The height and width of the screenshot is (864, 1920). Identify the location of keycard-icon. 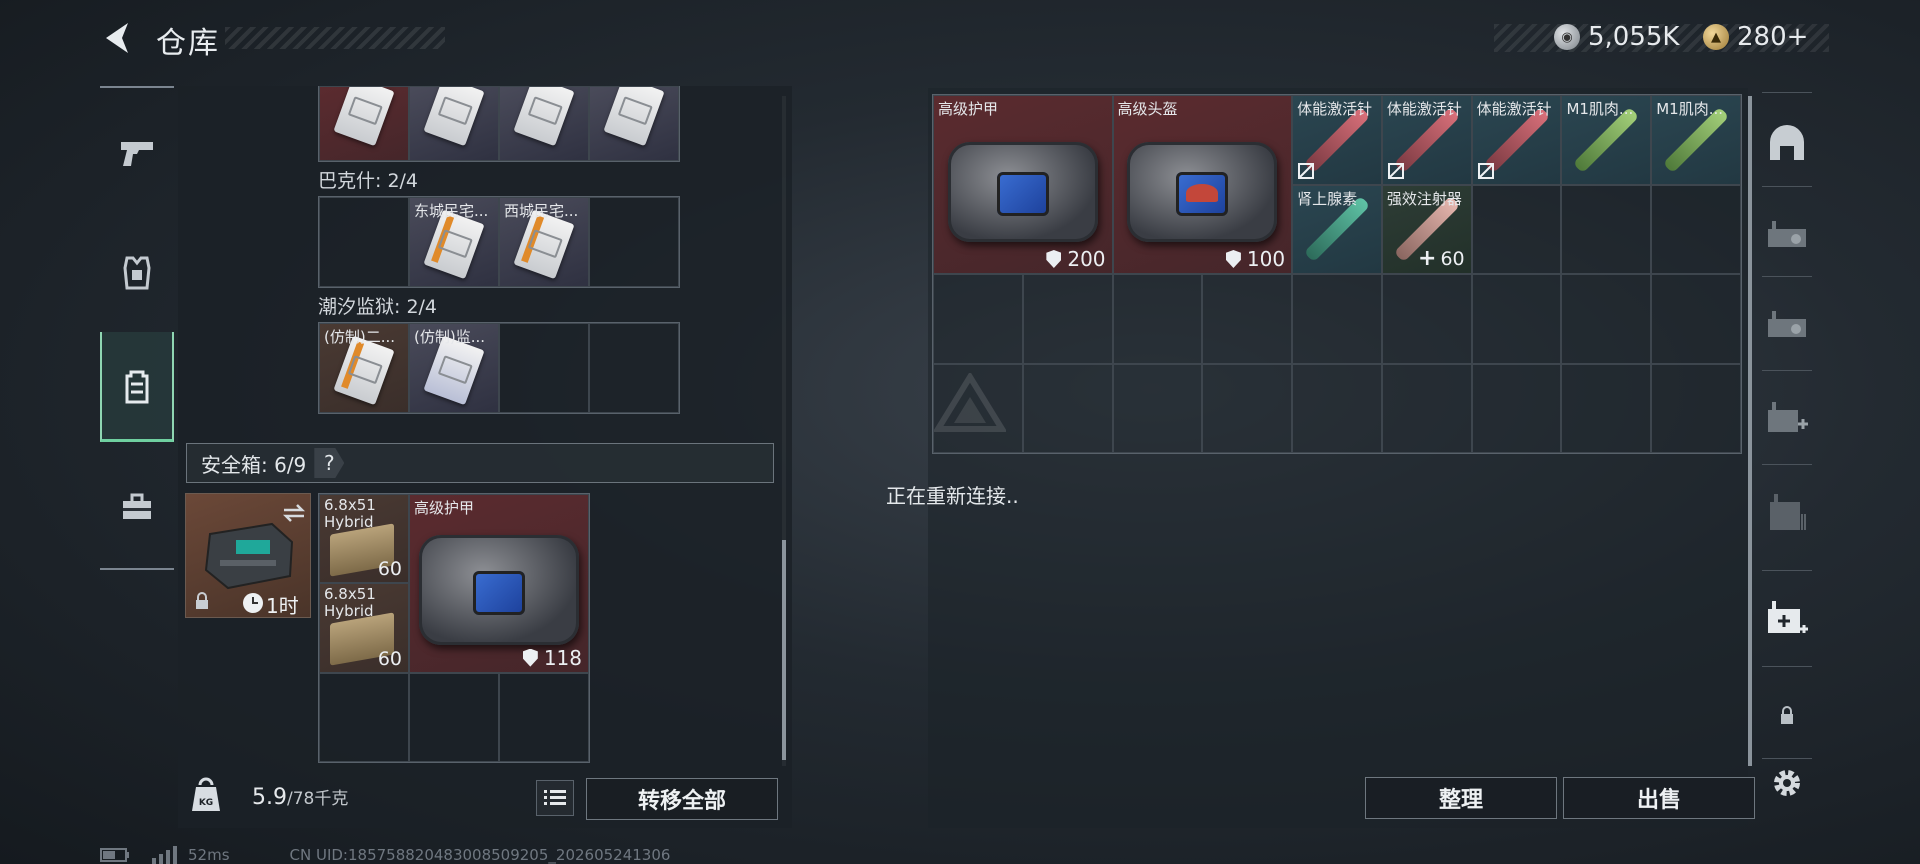
(454, 116).